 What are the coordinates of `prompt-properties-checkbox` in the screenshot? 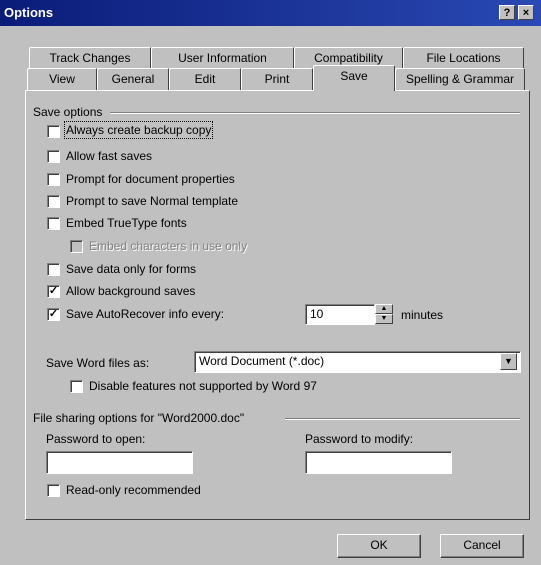 It's located at (53, 179).